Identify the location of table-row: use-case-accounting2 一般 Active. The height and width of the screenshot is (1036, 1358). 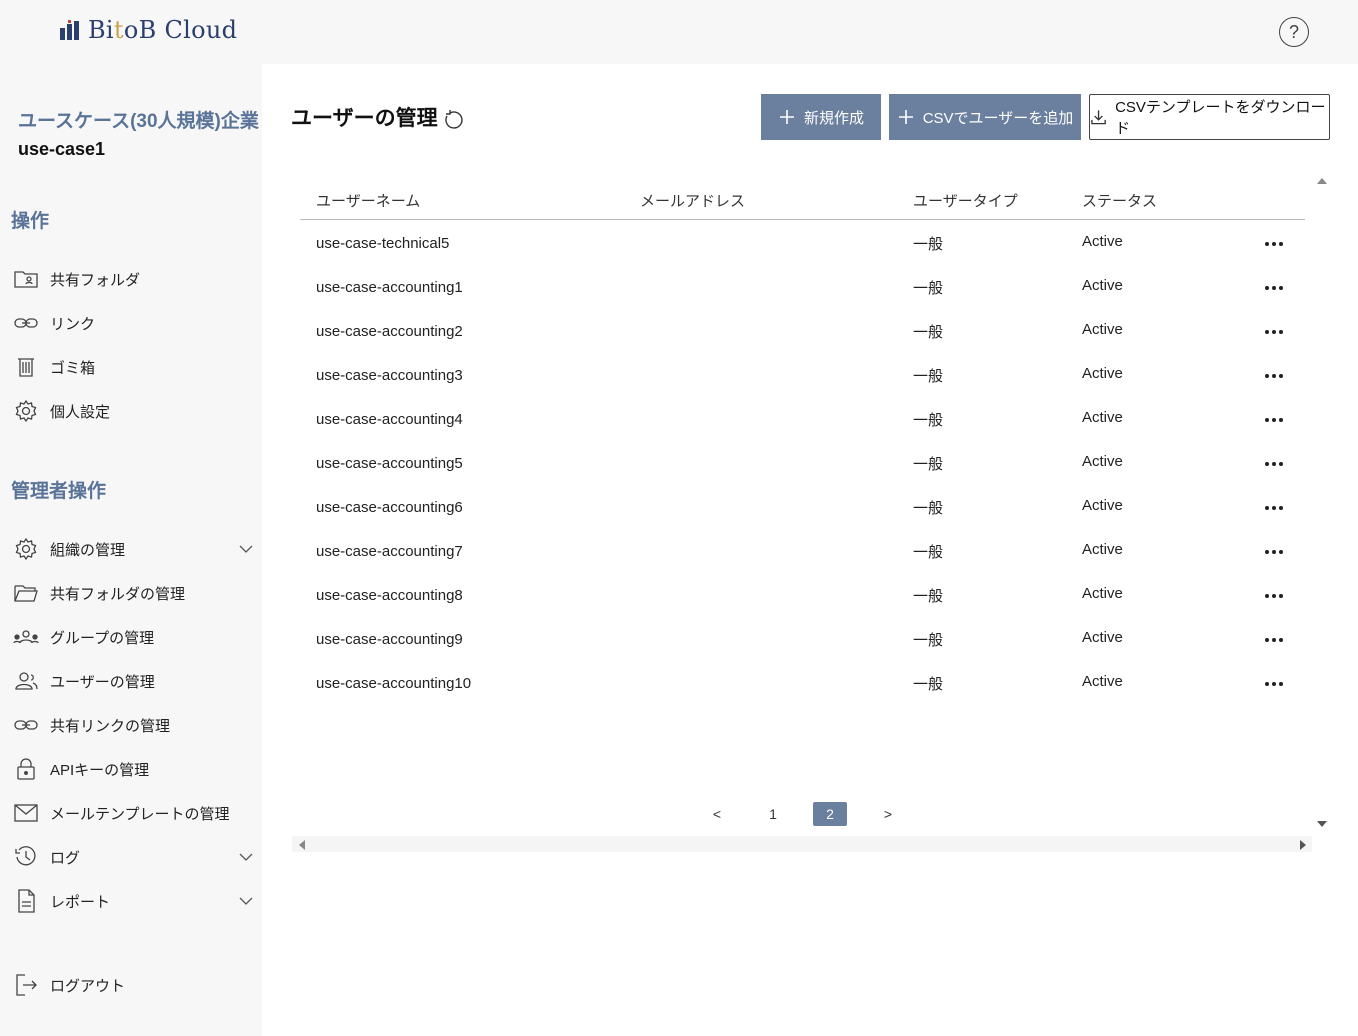
(802, 332).